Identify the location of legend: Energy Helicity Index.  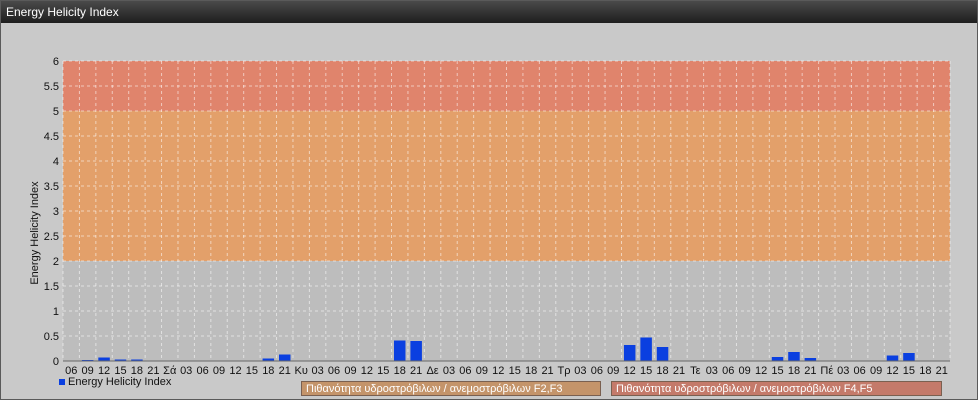
(115, 382).